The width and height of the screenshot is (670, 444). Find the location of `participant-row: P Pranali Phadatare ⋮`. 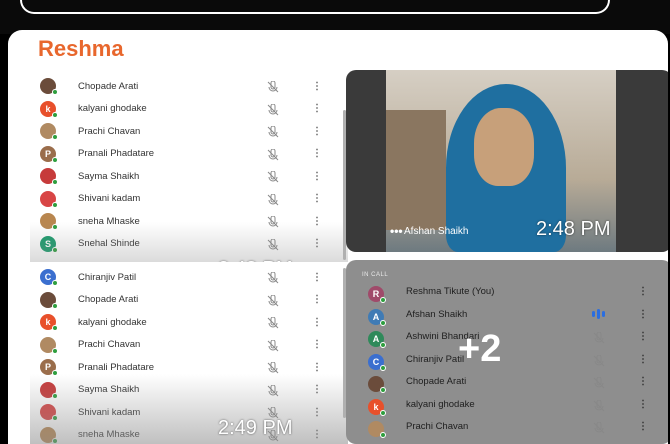

participant-row: P Pranali Phadatare ⋮ is located at coordinates (189, 154).